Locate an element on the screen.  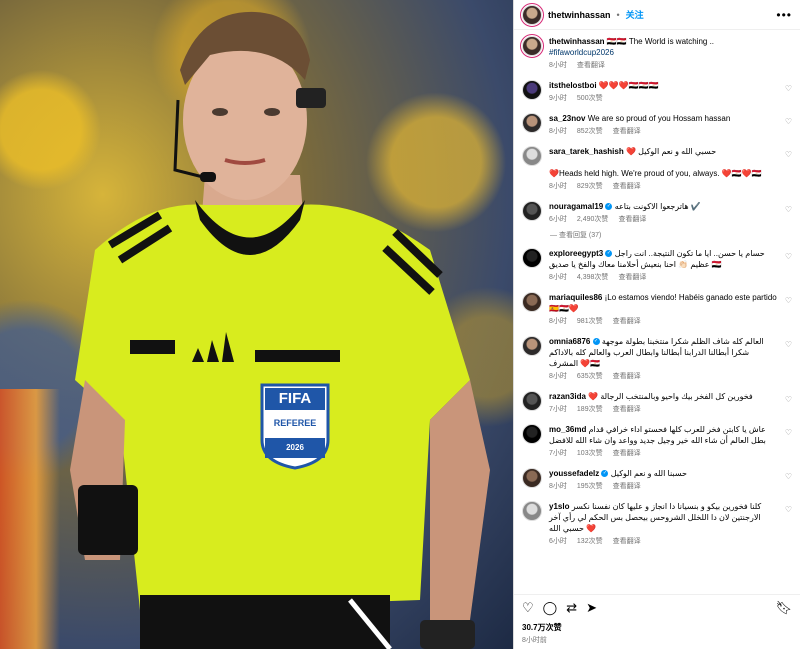
fifa-badge-year: 2026 is located at coordinates (295, 447).